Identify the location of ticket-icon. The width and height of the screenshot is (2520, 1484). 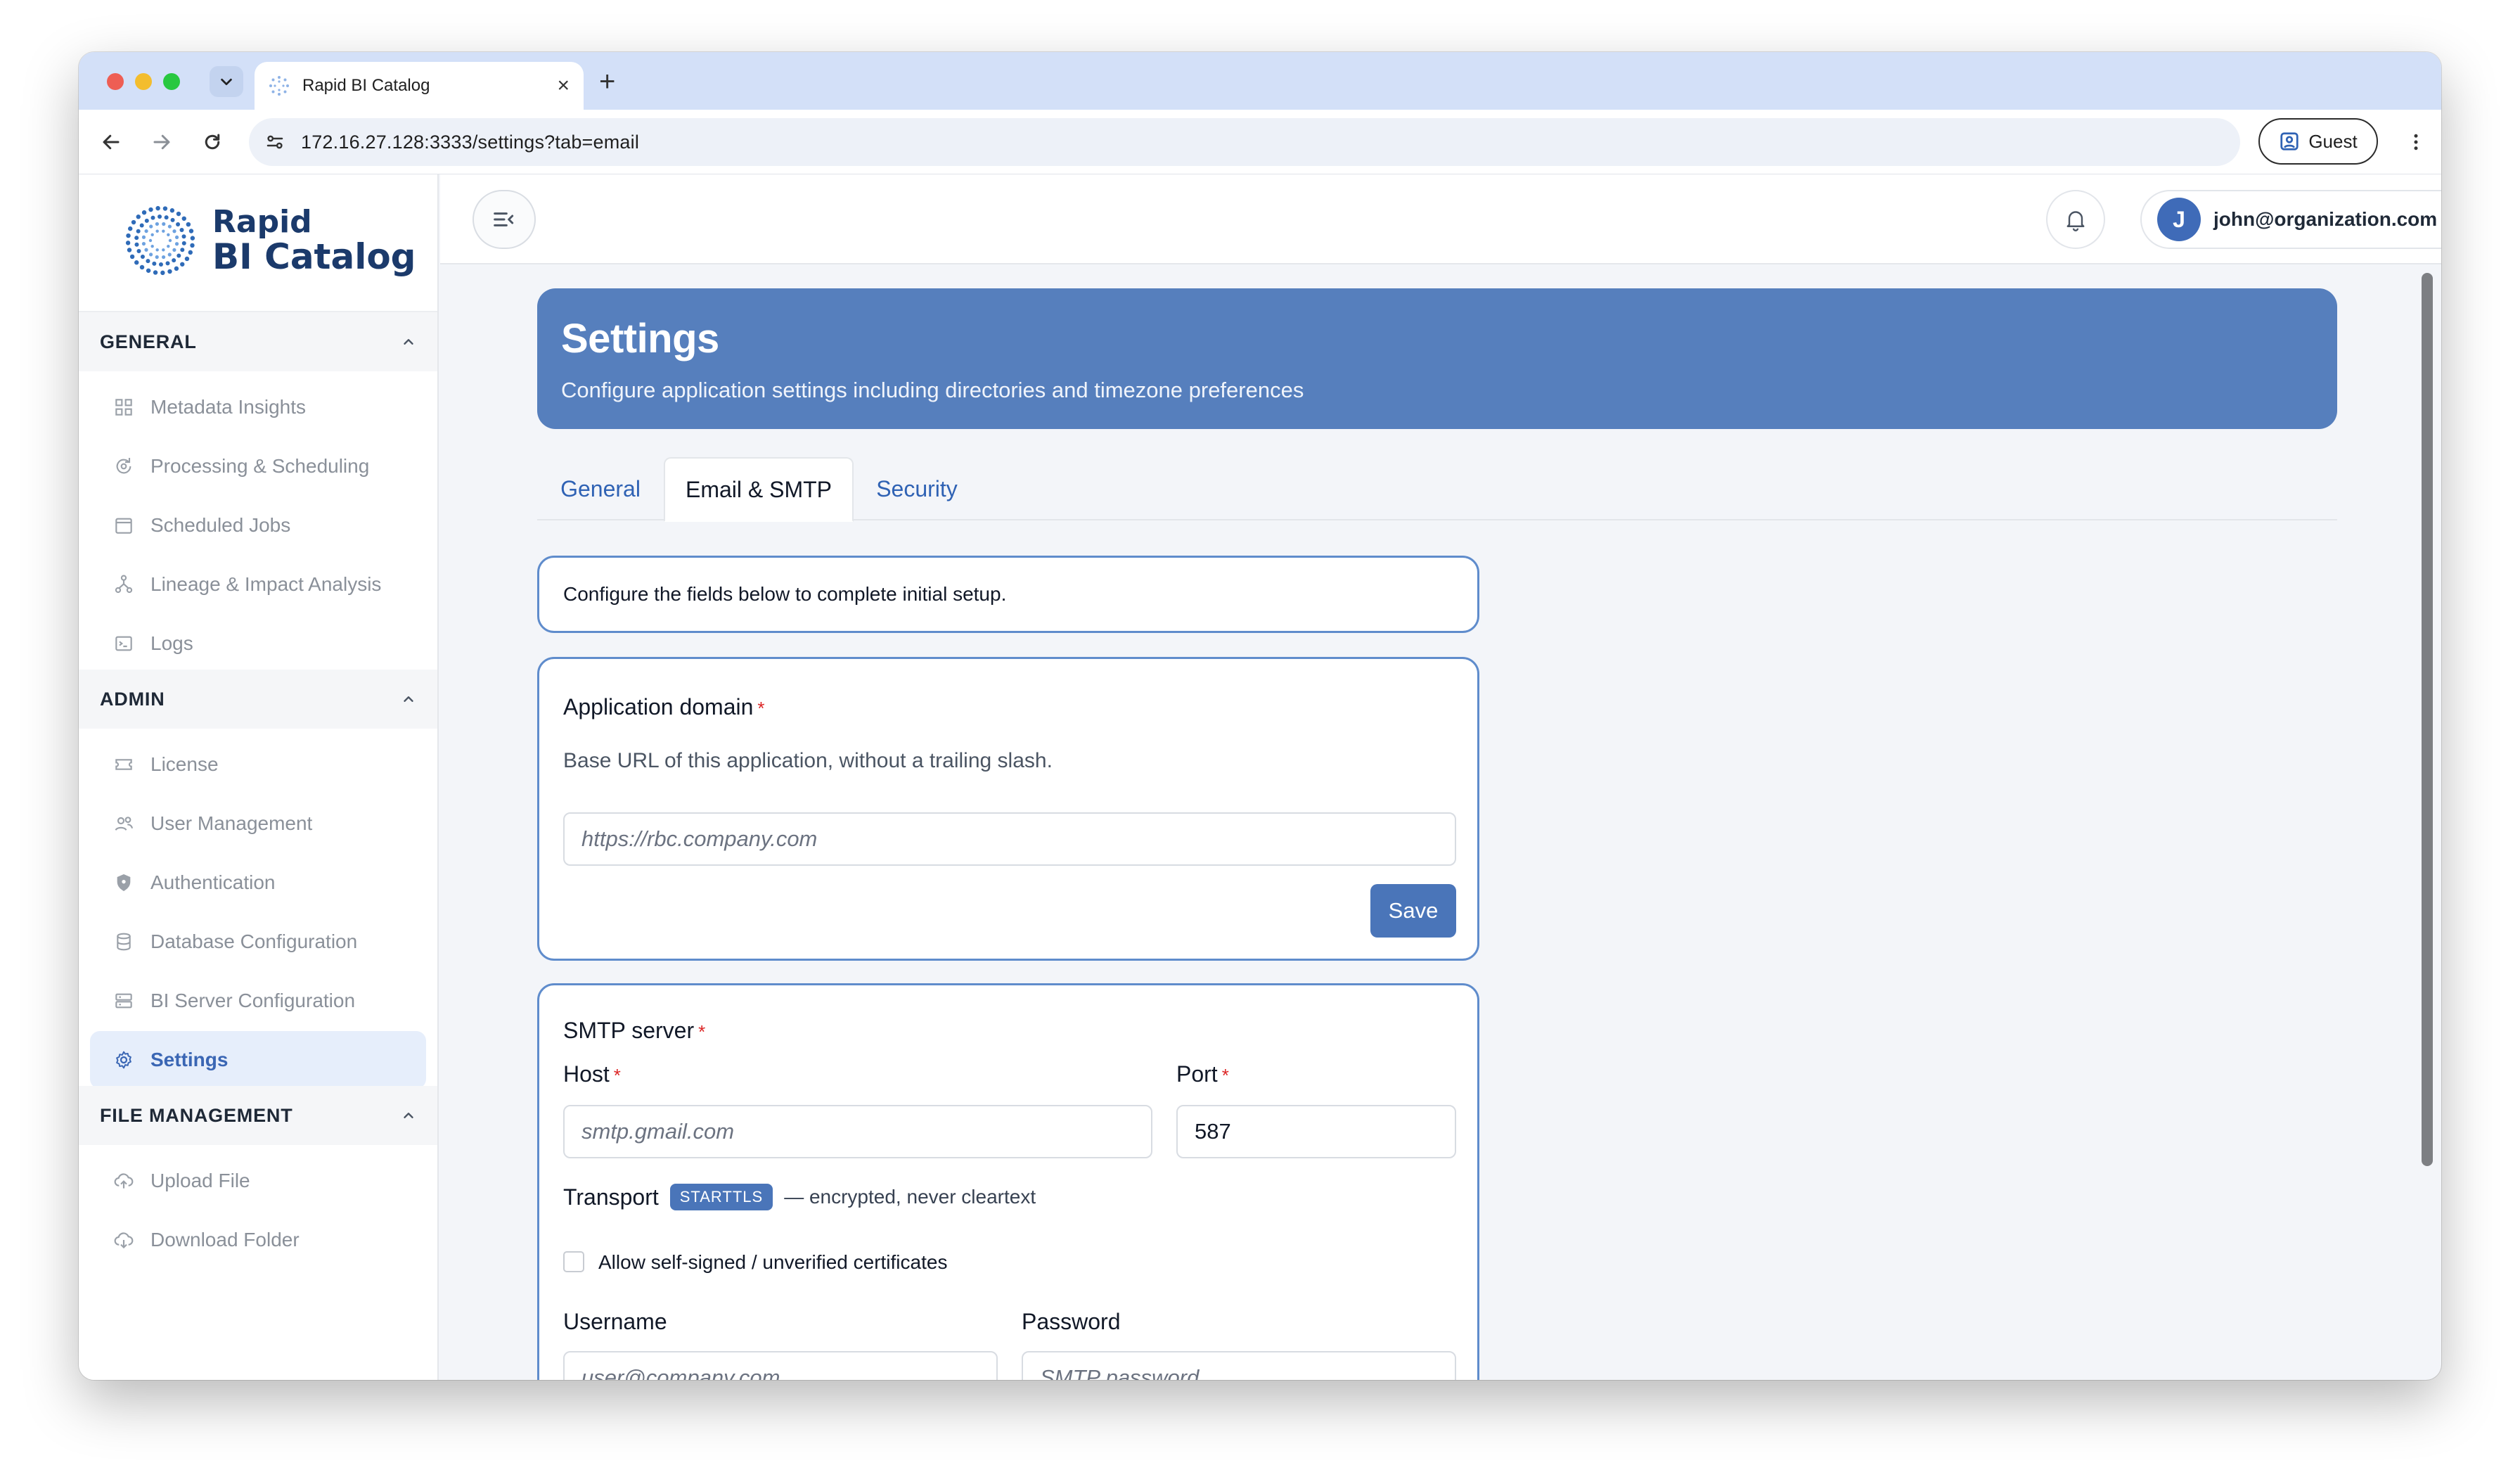
(123, 765).